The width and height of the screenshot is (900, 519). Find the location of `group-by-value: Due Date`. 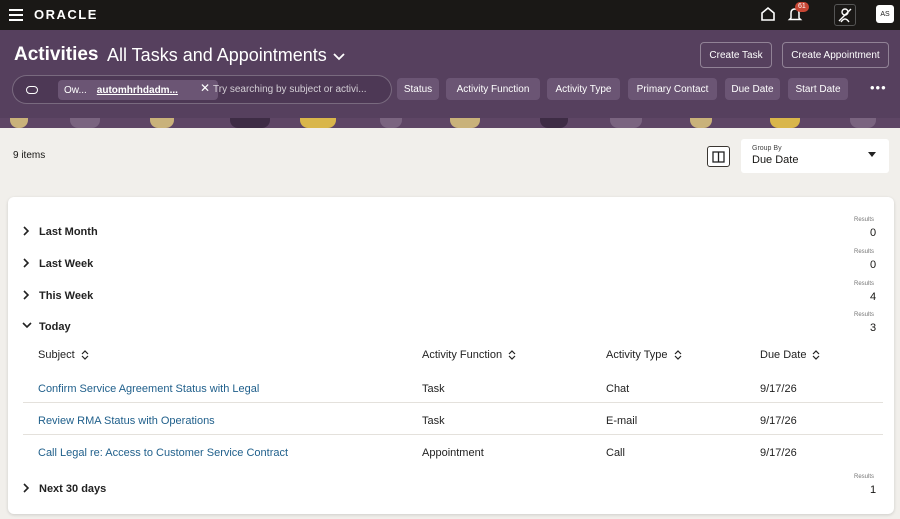

group-by-value: Due Date is located at coordinates (775, 160).